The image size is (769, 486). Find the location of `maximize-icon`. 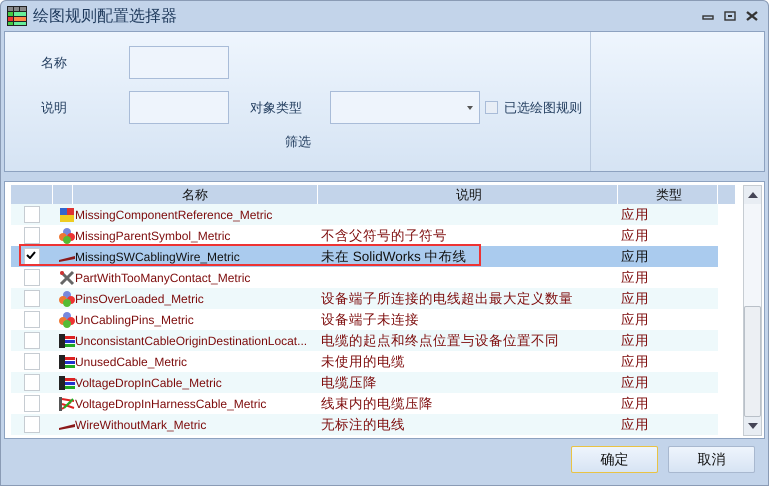

maximize-icon is located at coordinates (730, 16).